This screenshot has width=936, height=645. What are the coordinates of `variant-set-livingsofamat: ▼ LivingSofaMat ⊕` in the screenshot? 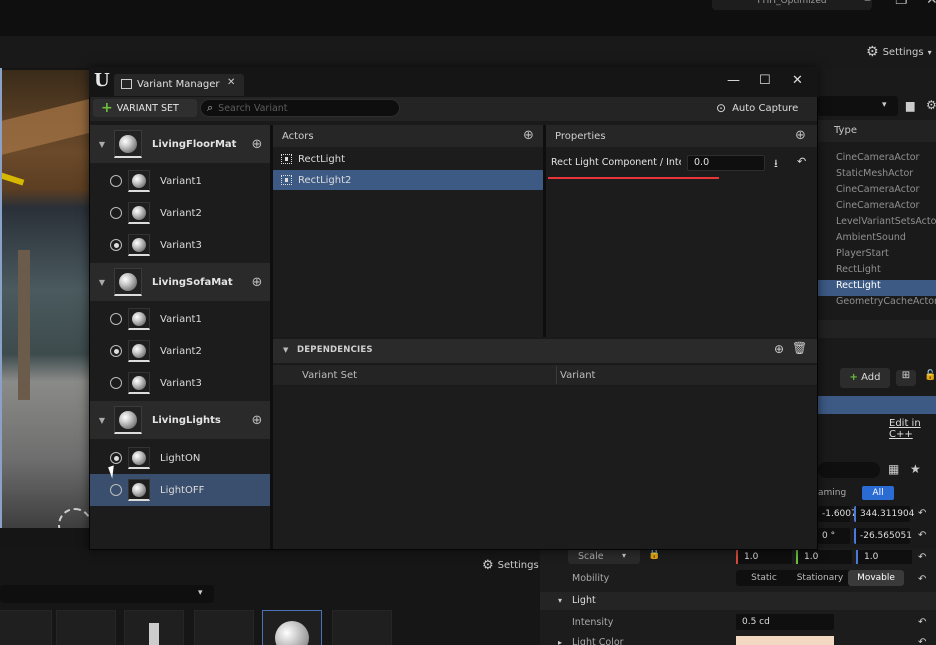 It's located at (180, 282).